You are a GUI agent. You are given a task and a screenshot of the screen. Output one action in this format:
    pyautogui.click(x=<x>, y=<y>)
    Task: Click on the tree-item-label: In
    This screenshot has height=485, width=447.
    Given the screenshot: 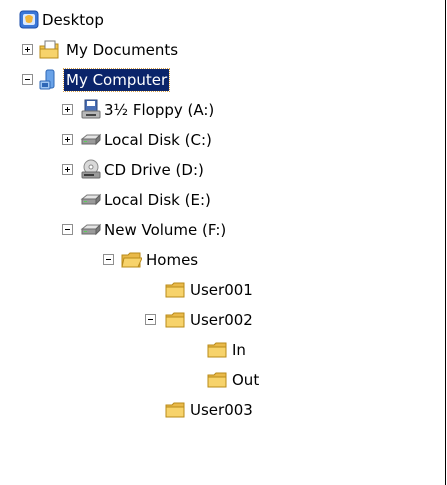 What is the action you would take?
    pyautogui.click(x=239, y=350)
    